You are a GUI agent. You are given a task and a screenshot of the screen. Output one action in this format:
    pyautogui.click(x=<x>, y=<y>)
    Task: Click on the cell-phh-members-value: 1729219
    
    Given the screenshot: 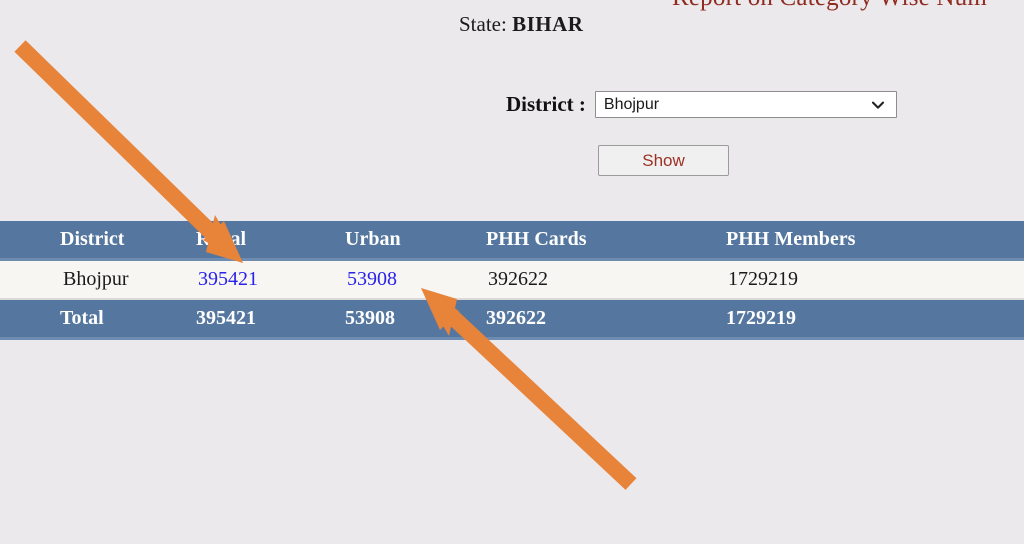 What is the action you would take?
    pyautogui.click(x=763, y=279)
    